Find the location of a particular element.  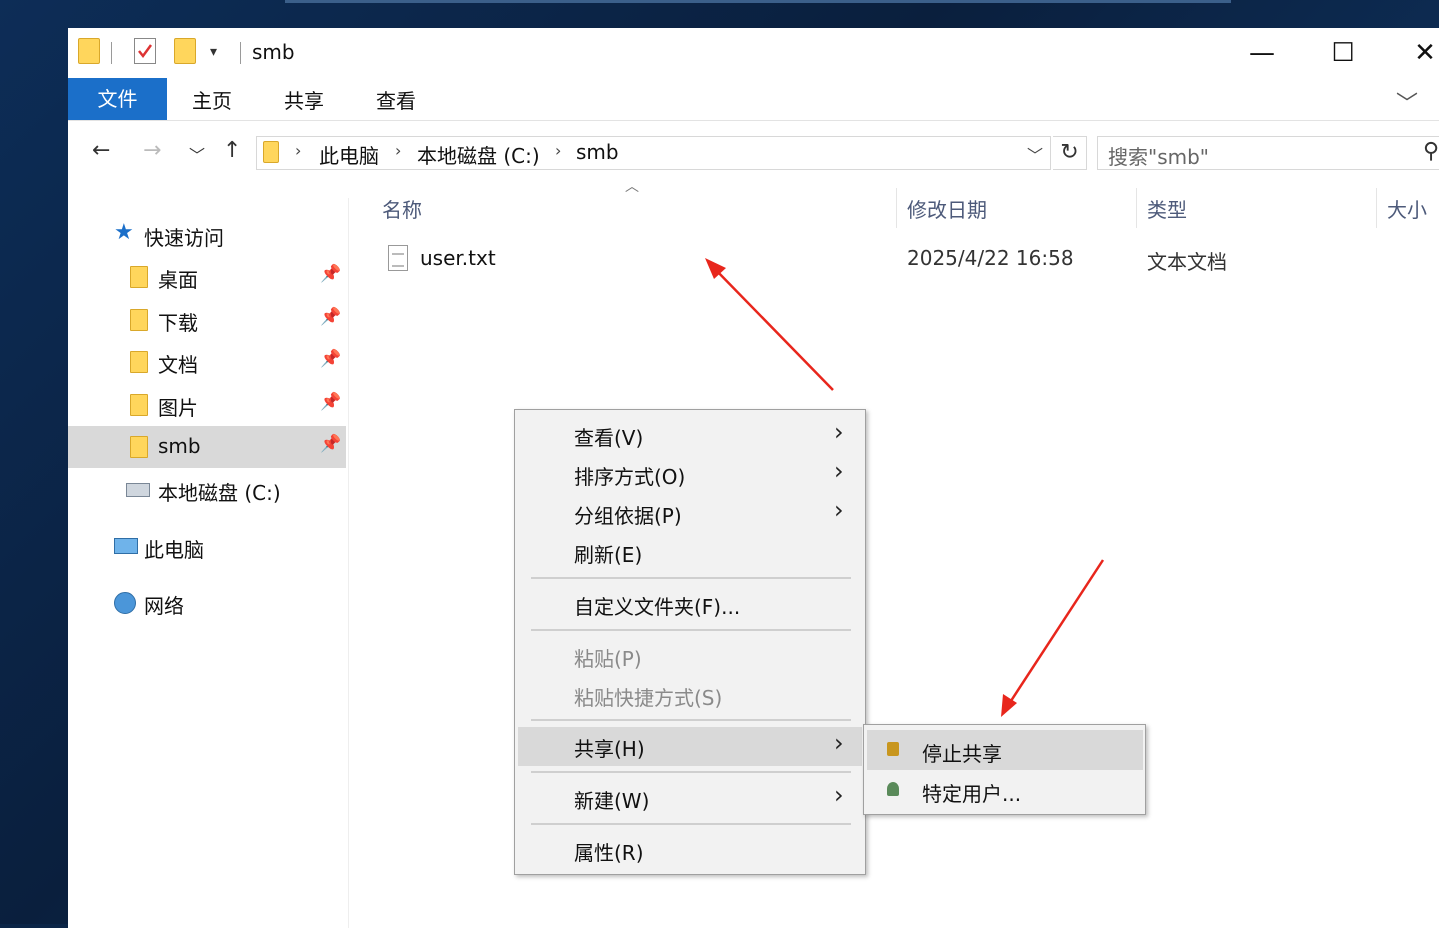

annotation-arrow-to-file is located at coordinates (769, 324).